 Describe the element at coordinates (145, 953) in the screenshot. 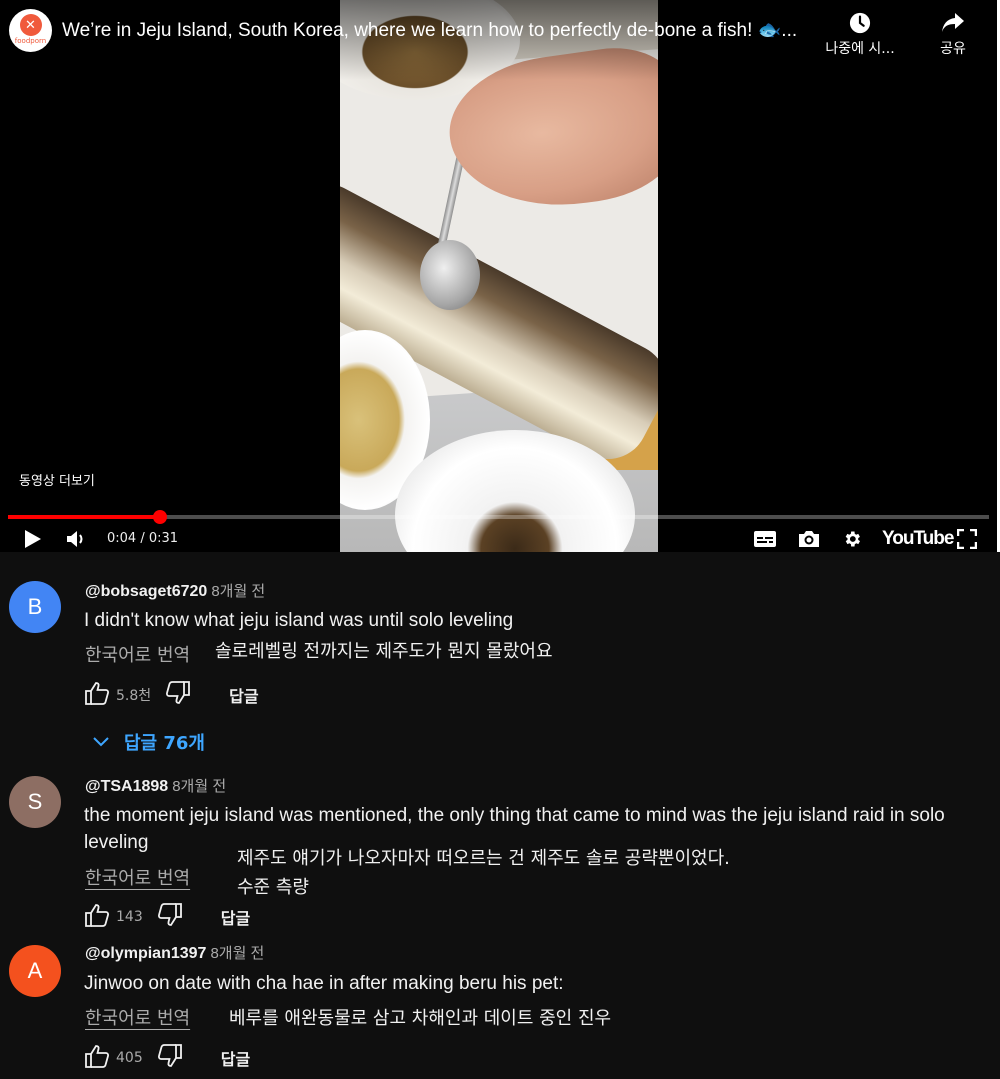

I see `author-handle: @olympian1397` at that location.